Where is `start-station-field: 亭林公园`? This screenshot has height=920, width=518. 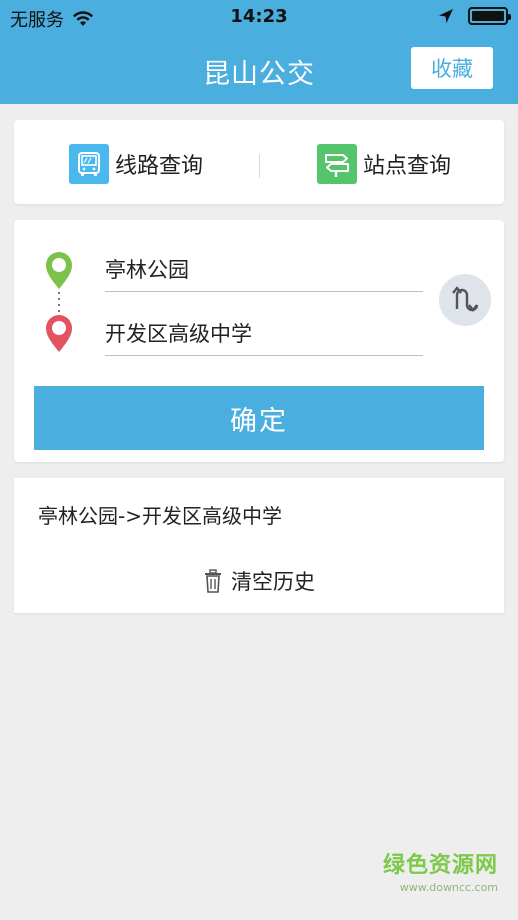
start-station-field: 亭林公园 is located at coordinates (264, 269).